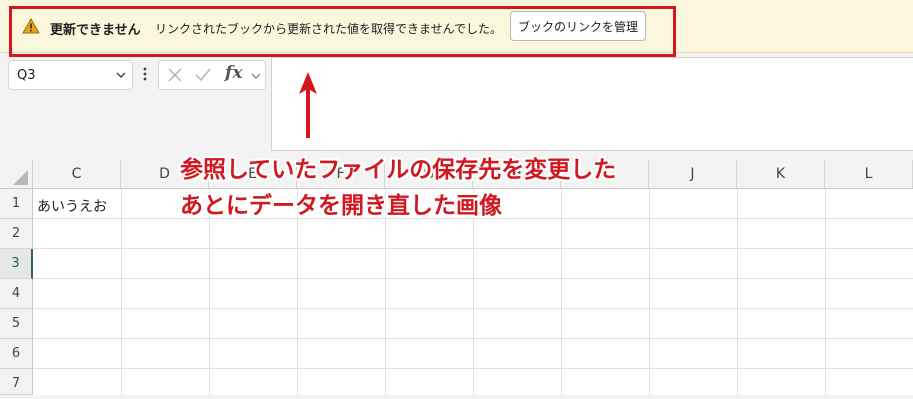 Image resolution: width=913 pixels, height=399 pixels. I want to click on column-header: C, so click(77, 174).